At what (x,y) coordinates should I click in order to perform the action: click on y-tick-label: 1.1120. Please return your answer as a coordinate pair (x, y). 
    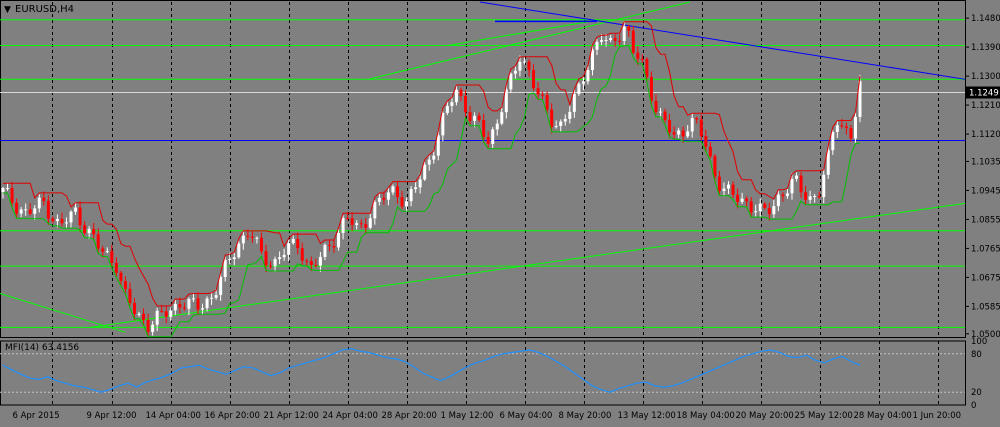
    Looking at the image, I should click on (985, 135).